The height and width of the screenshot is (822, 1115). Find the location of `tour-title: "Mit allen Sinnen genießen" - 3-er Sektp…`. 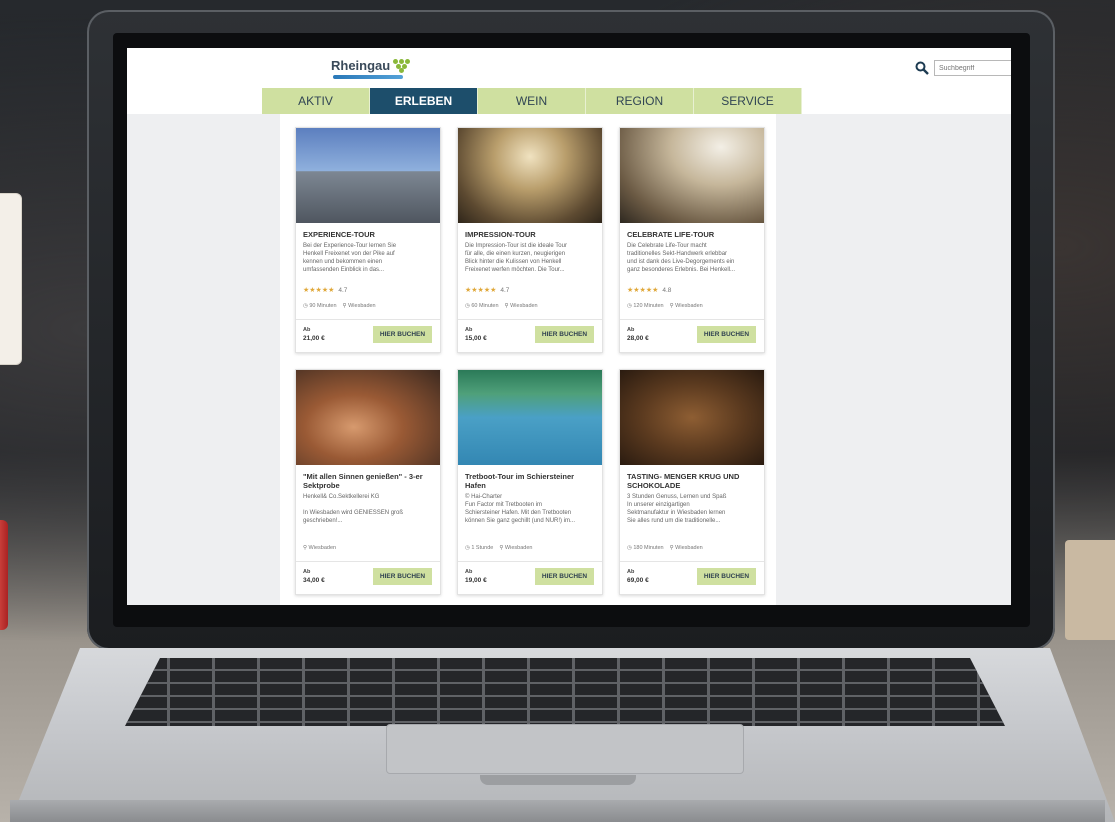

tour-title: "Mit allen Sinnen genießen" - 3-er Sektp… is located at coordinates (368, 481).